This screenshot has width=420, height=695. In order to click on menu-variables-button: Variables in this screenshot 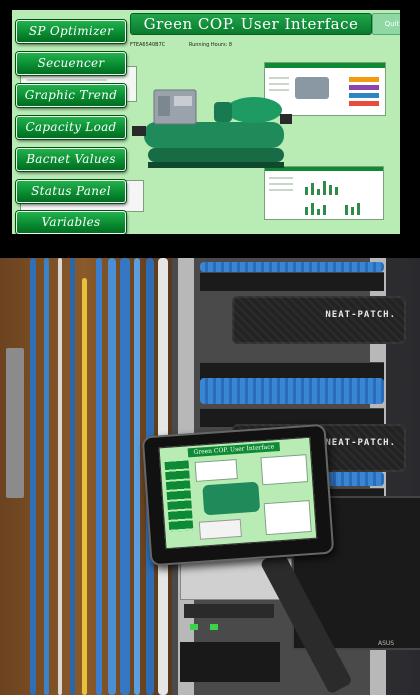, I will do `click(71, 222)`.